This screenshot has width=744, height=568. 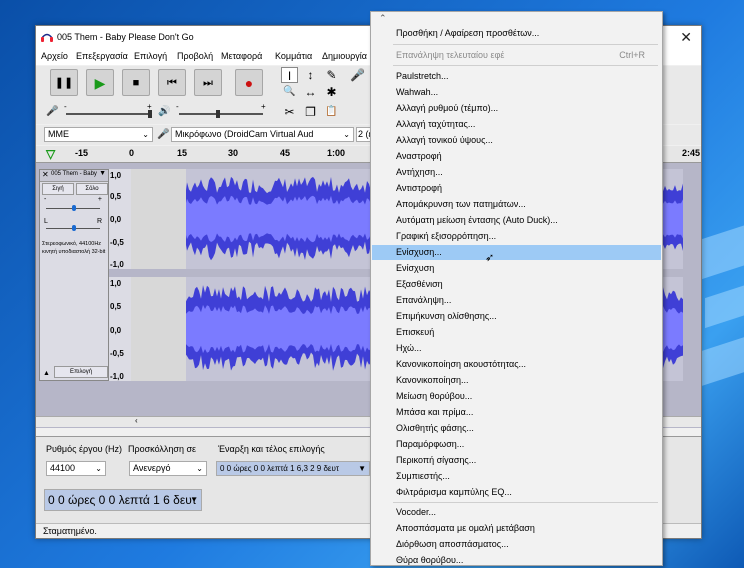 I want to click on audio-position-field: 0 0 ώρες 0 0 λεπτά 1 6 δευτ ▼, so click(x=123, y=500).